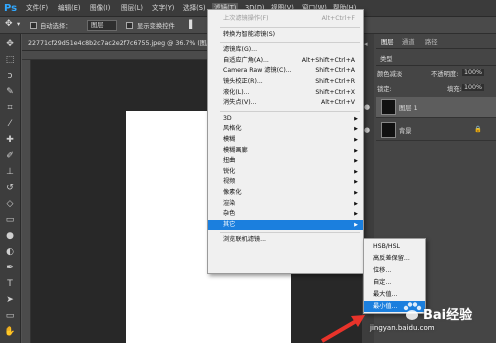 Image resolution: width=496 pixels, height=343 pixels. Describe the element at coordinates (448, 315) in the screenshot. I see `watermark-brand: Bai经验` at that location.